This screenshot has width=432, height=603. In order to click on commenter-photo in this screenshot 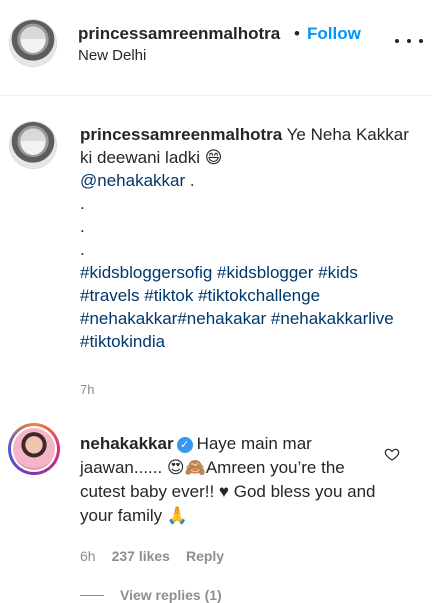, I will do `click(34, 449)`.